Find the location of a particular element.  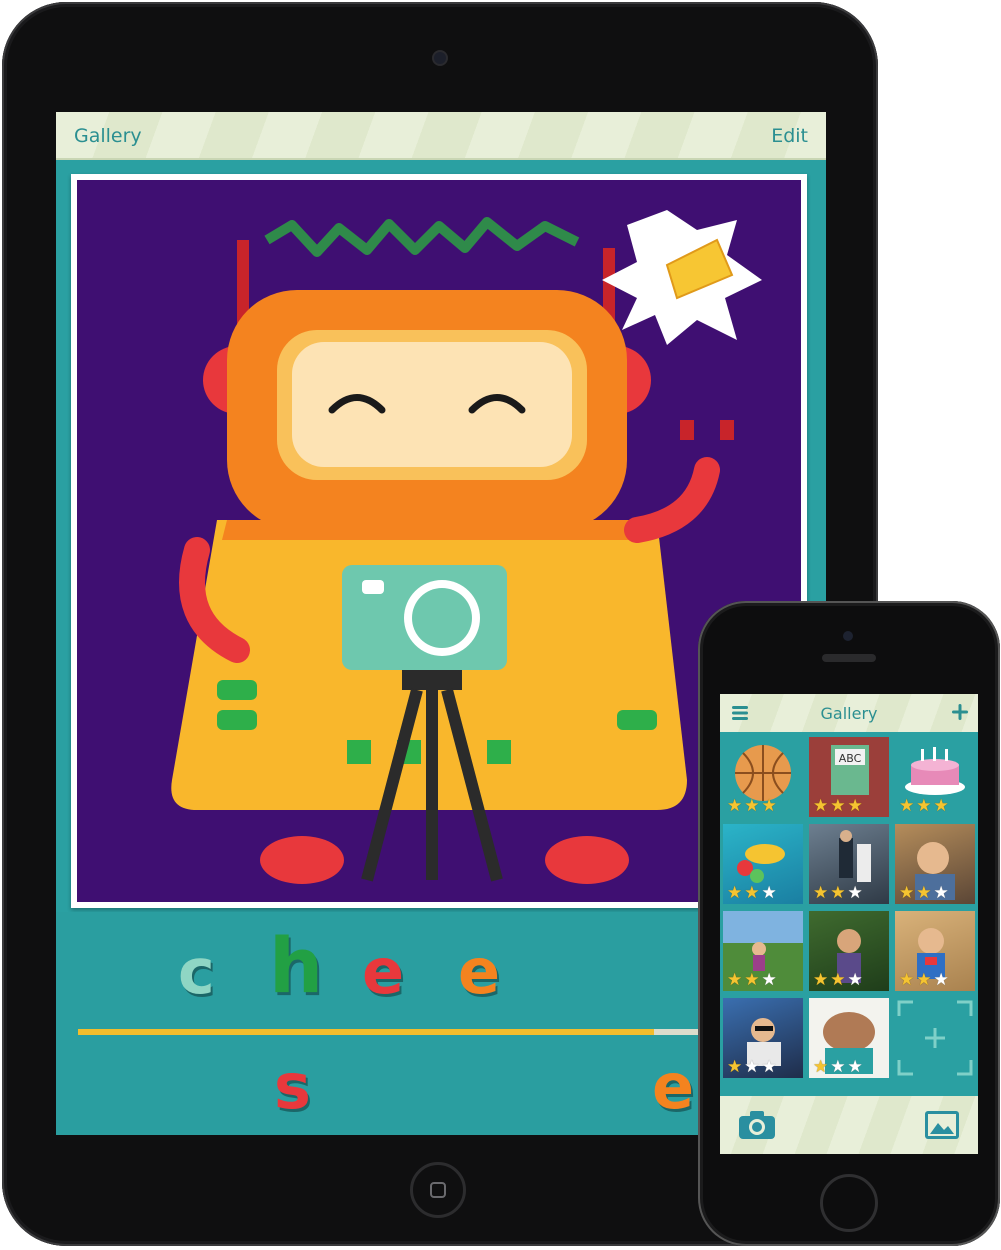

plus-icon is located at coordinates (960, 712).